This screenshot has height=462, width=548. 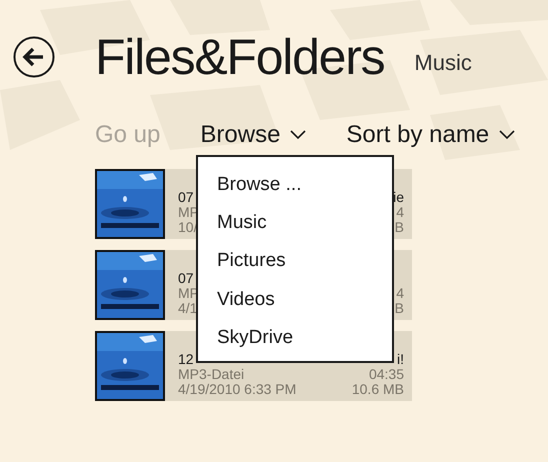 What do you see at coordinates (242, 227) in the screenshot?
I see `menu-item: Music` at bounding box center [242, 227].